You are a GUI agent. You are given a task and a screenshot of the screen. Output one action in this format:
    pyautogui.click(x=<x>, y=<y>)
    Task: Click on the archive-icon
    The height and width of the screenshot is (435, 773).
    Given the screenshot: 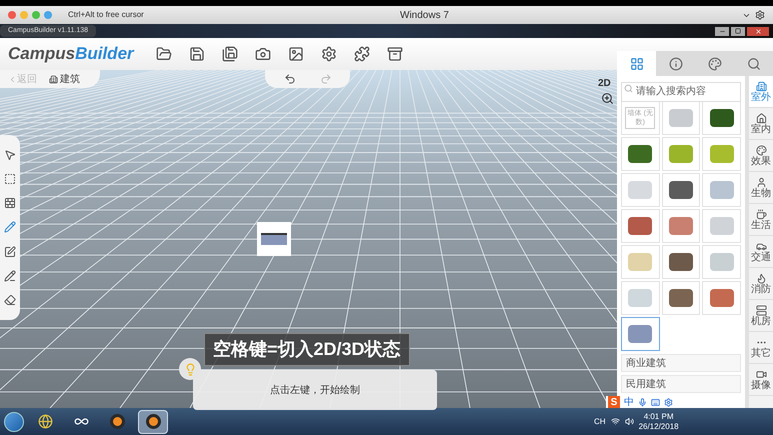 What is the action you would take?
    pyautogui.click(x=394, y=54)
    